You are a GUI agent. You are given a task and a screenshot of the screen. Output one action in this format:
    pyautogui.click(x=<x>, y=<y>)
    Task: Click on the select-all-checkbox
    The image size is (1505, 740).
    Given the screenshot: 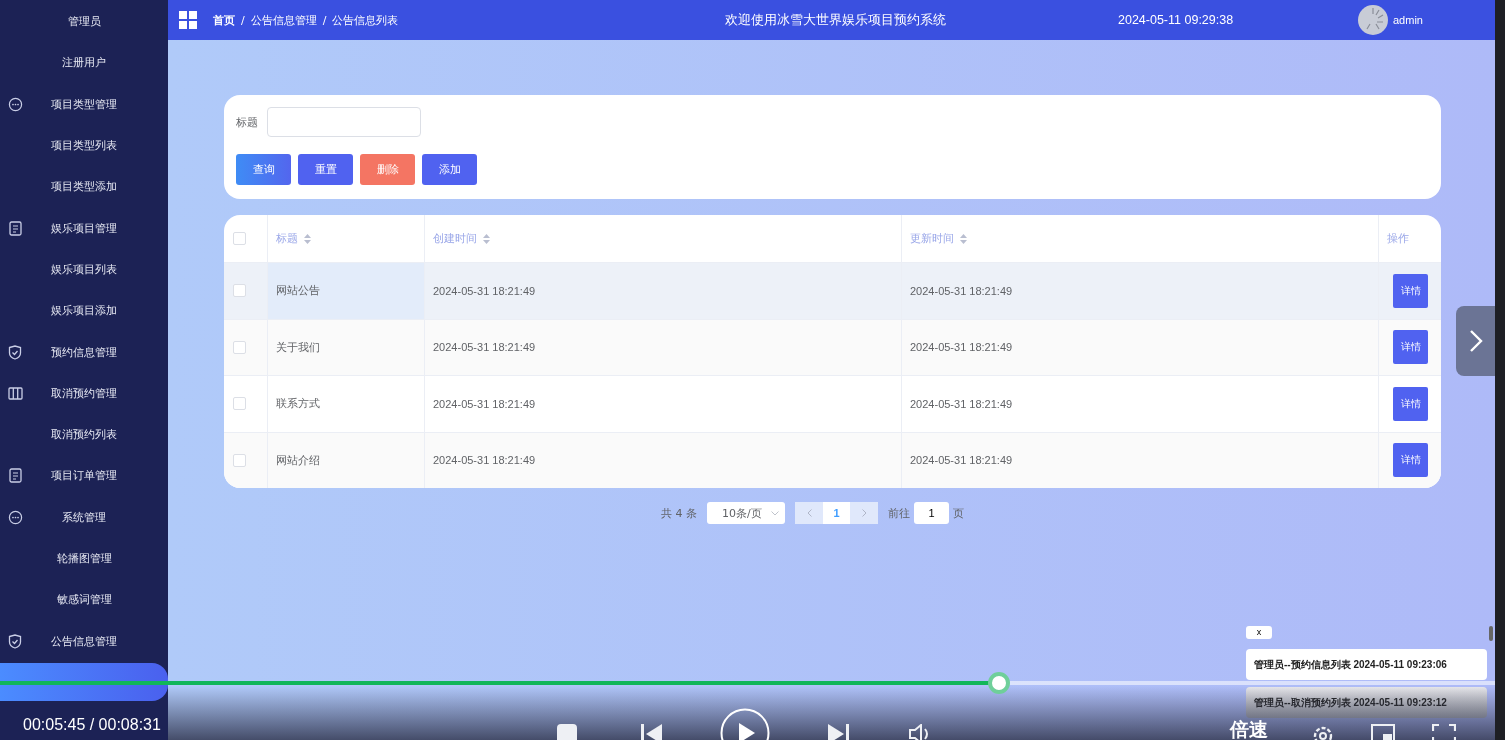 What is the action you would take?
    pyautogui.click(x=239, y=238)
    